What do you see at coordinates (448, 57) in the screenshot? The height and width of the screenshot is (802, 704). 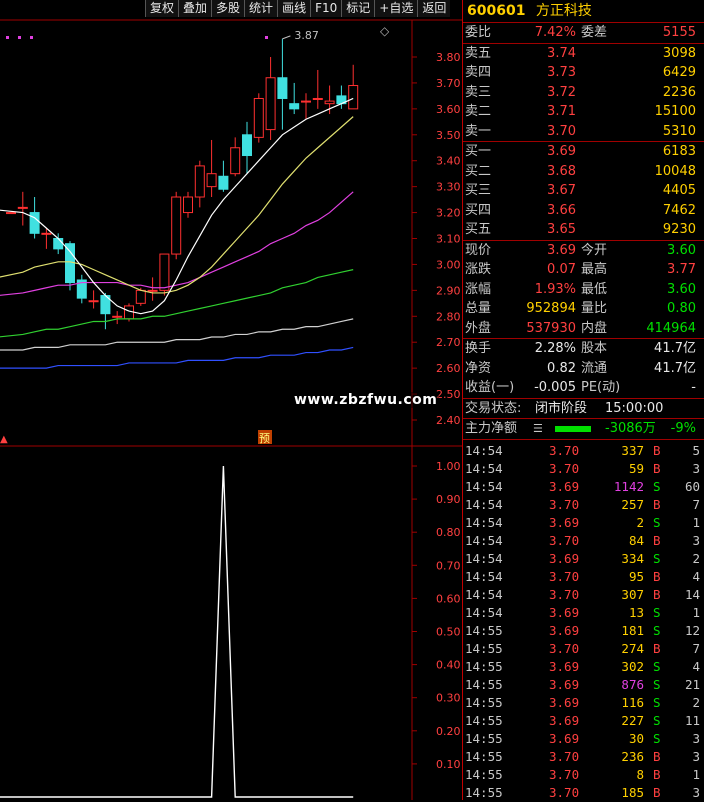 I see `price-tick-label: 3.80` at bounding box center [448, 57].